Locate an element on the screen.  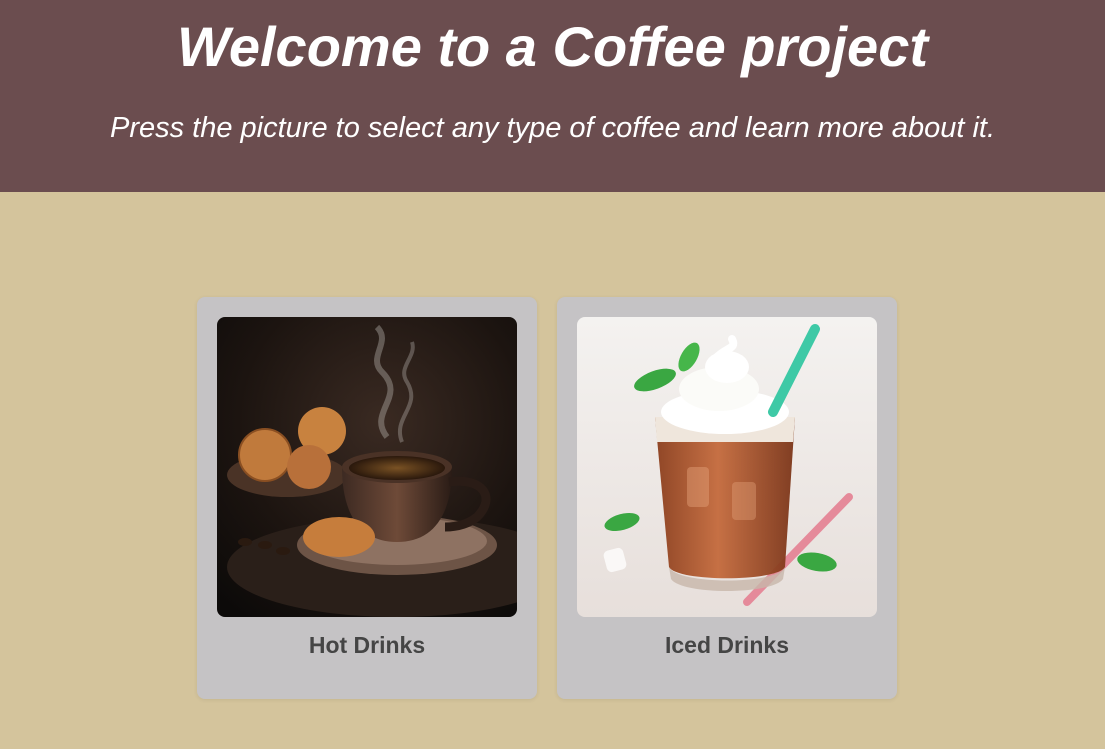
iced-drinks-image is located at coordinates (727, 467).